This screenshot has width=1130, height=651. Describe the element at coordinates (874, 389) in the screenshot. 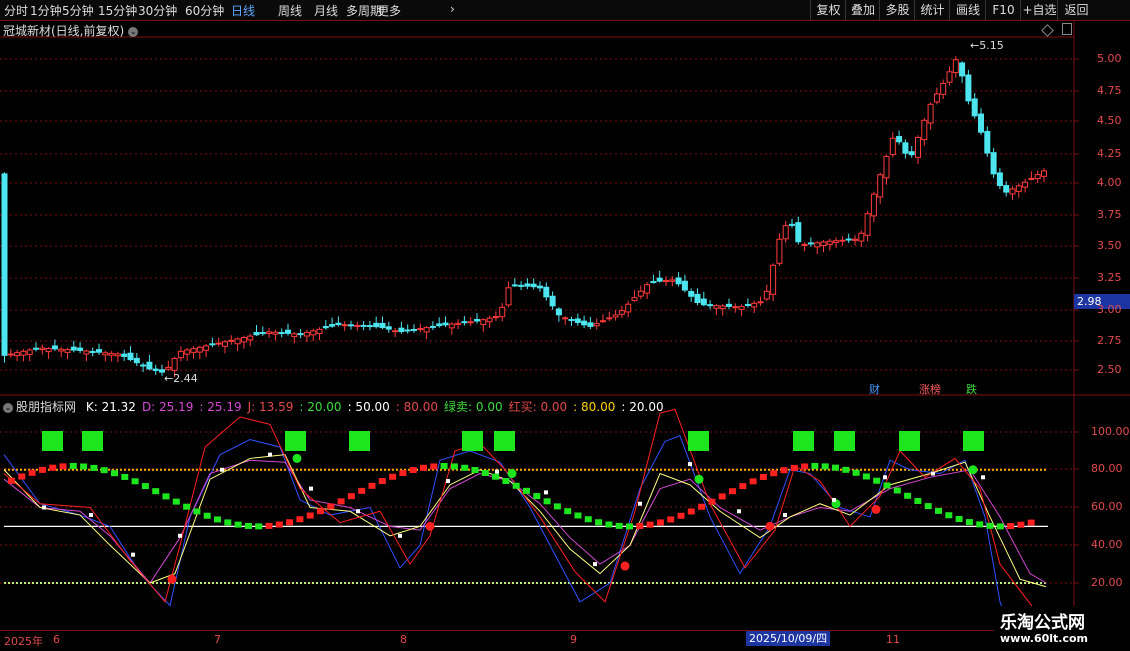

I see `event-marker: 财` at that location.